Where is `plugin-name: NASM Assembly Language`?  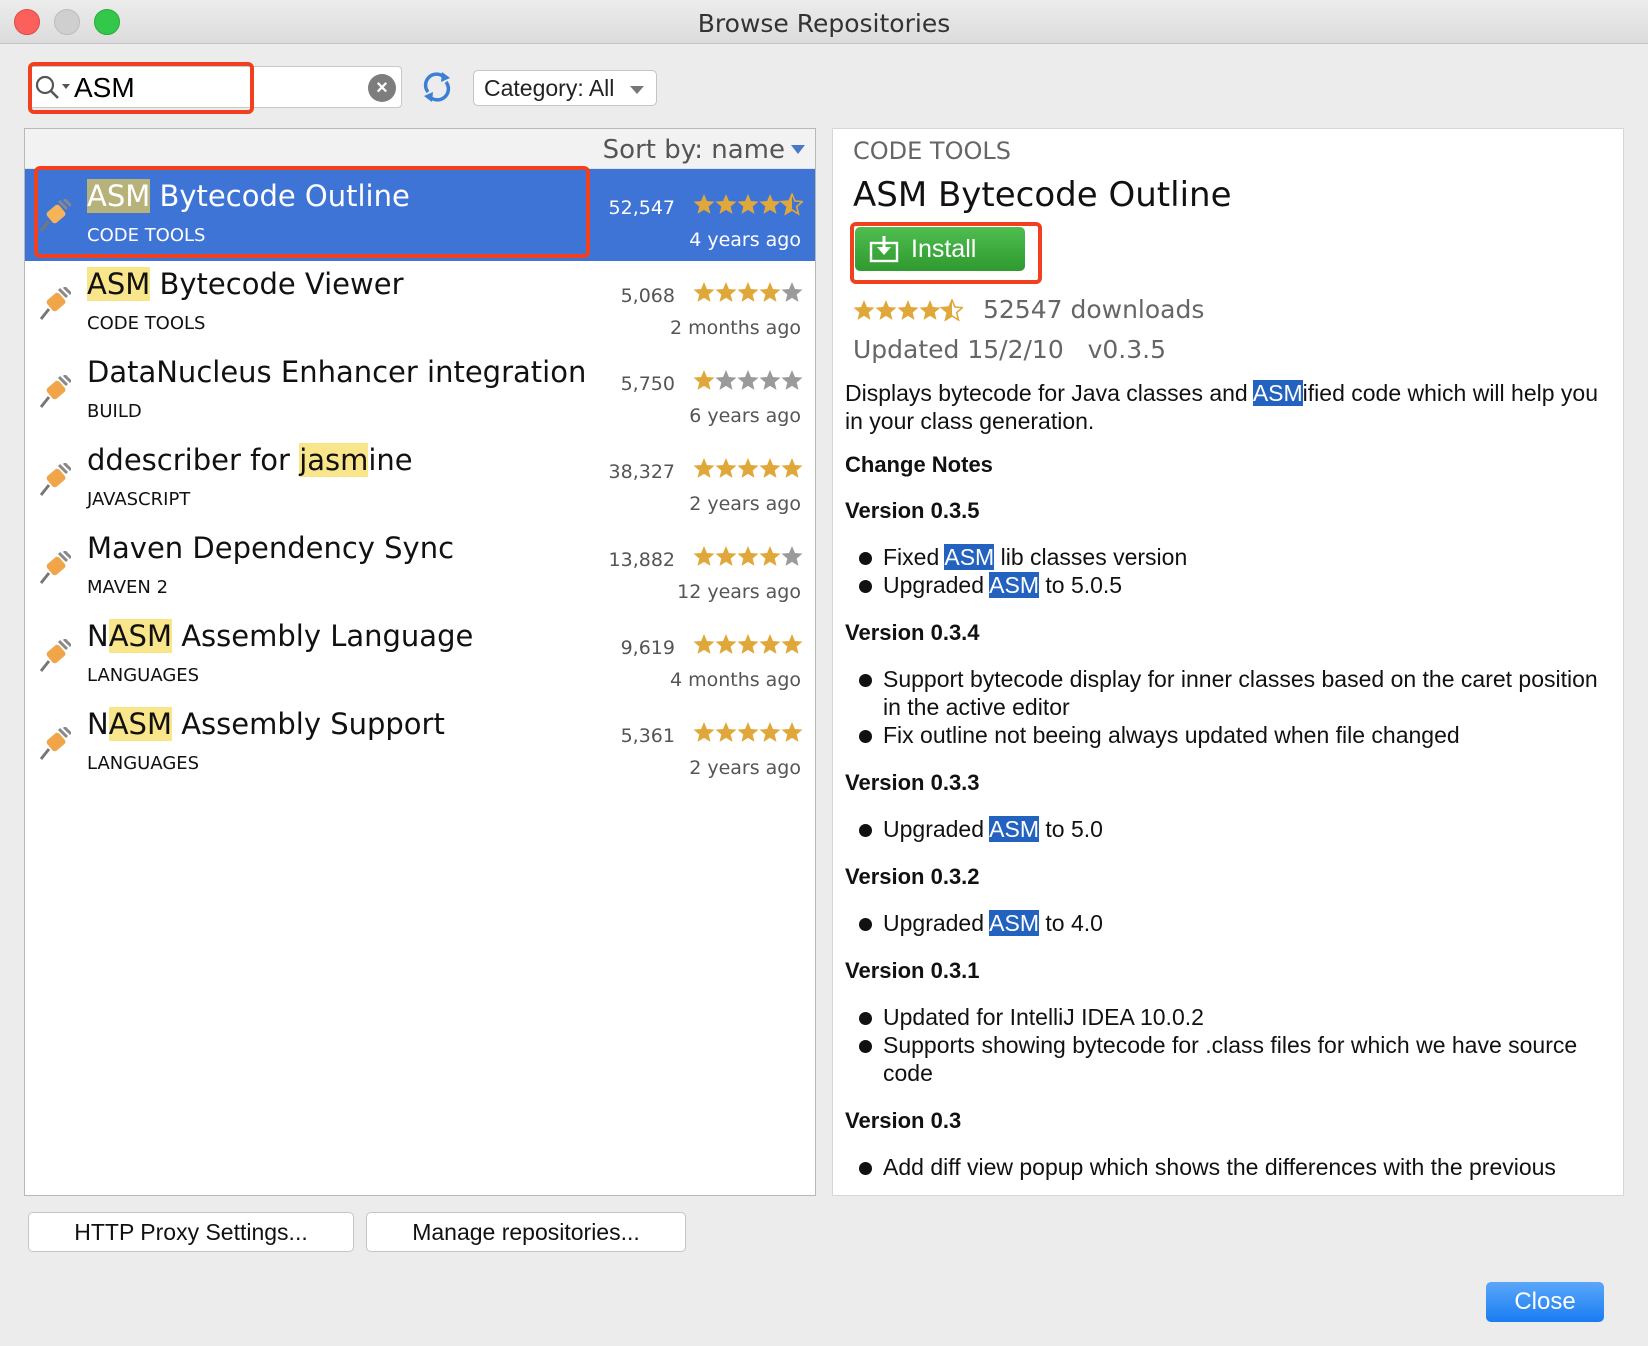 plugin-name: NASM Assembly Language is located at coordinates (280, 636).